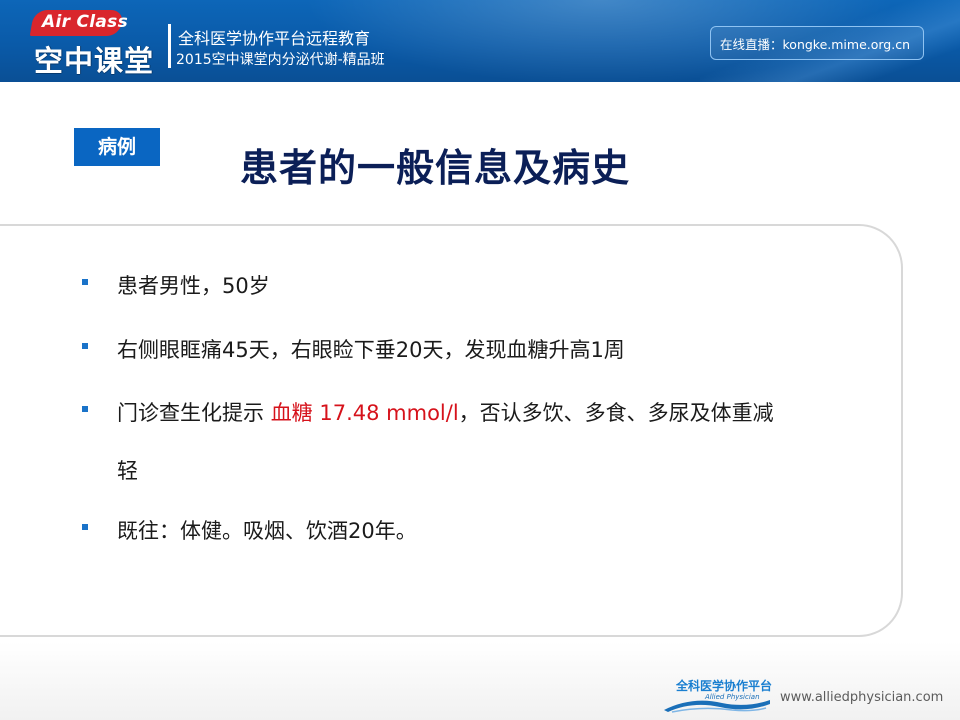  I want to click on history-item-3-continuation: 轻, so click(127, 471).